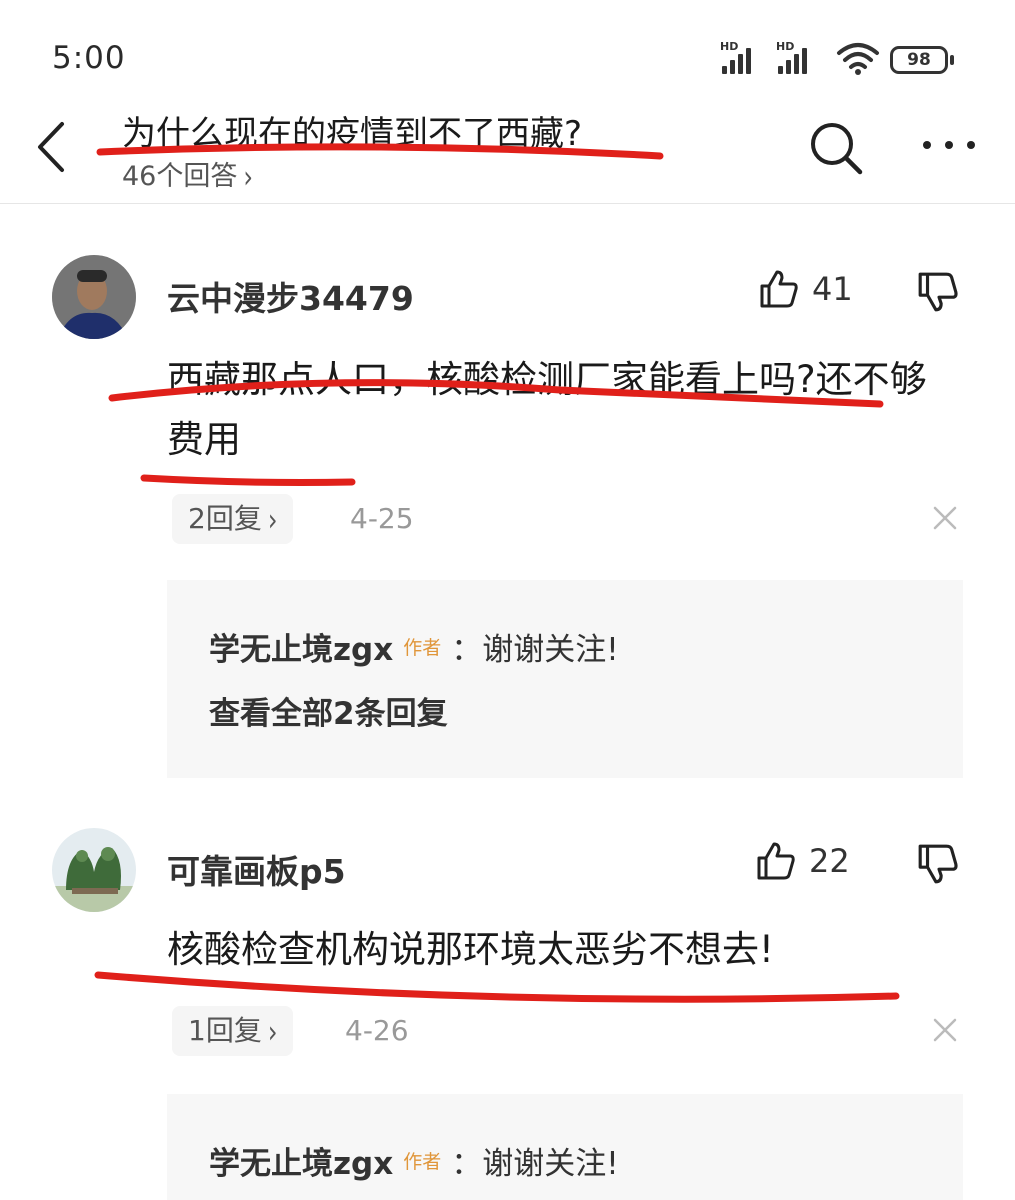  Describe the element at coordinates (352, 130) in the screenshot. I see `question-title: 为什么现在的疫情到不了西藏?` at that location.